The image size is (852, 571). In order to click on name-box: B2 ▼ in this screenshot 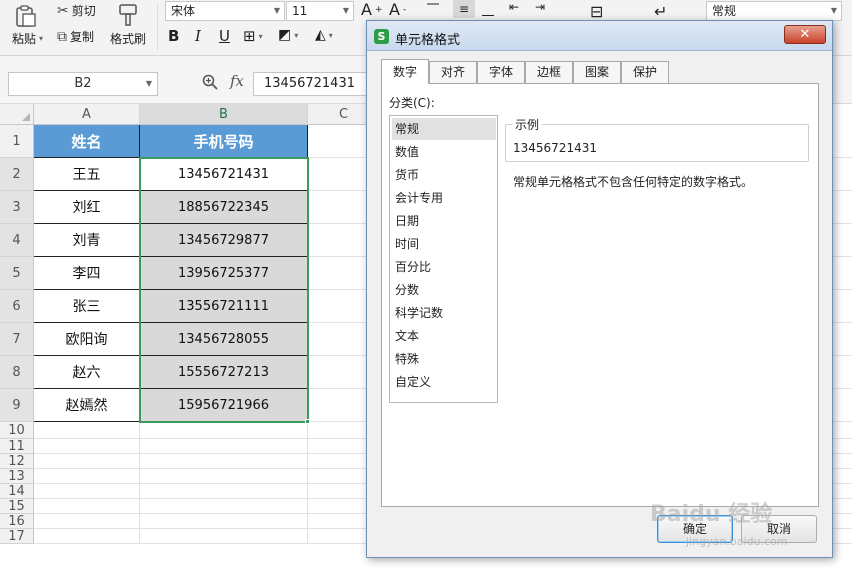, I will do `click(83, 84)`.